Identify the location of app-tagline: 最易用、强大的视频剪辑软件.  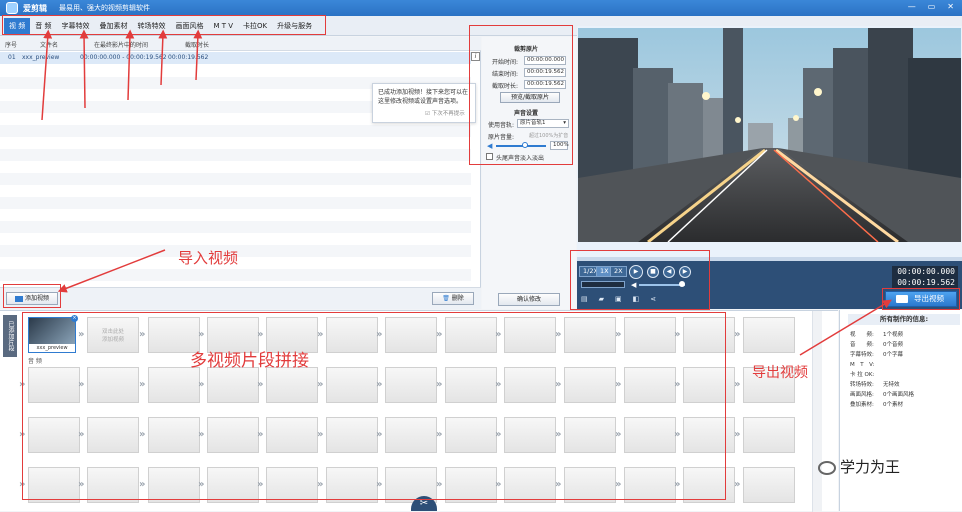
(104, 8).